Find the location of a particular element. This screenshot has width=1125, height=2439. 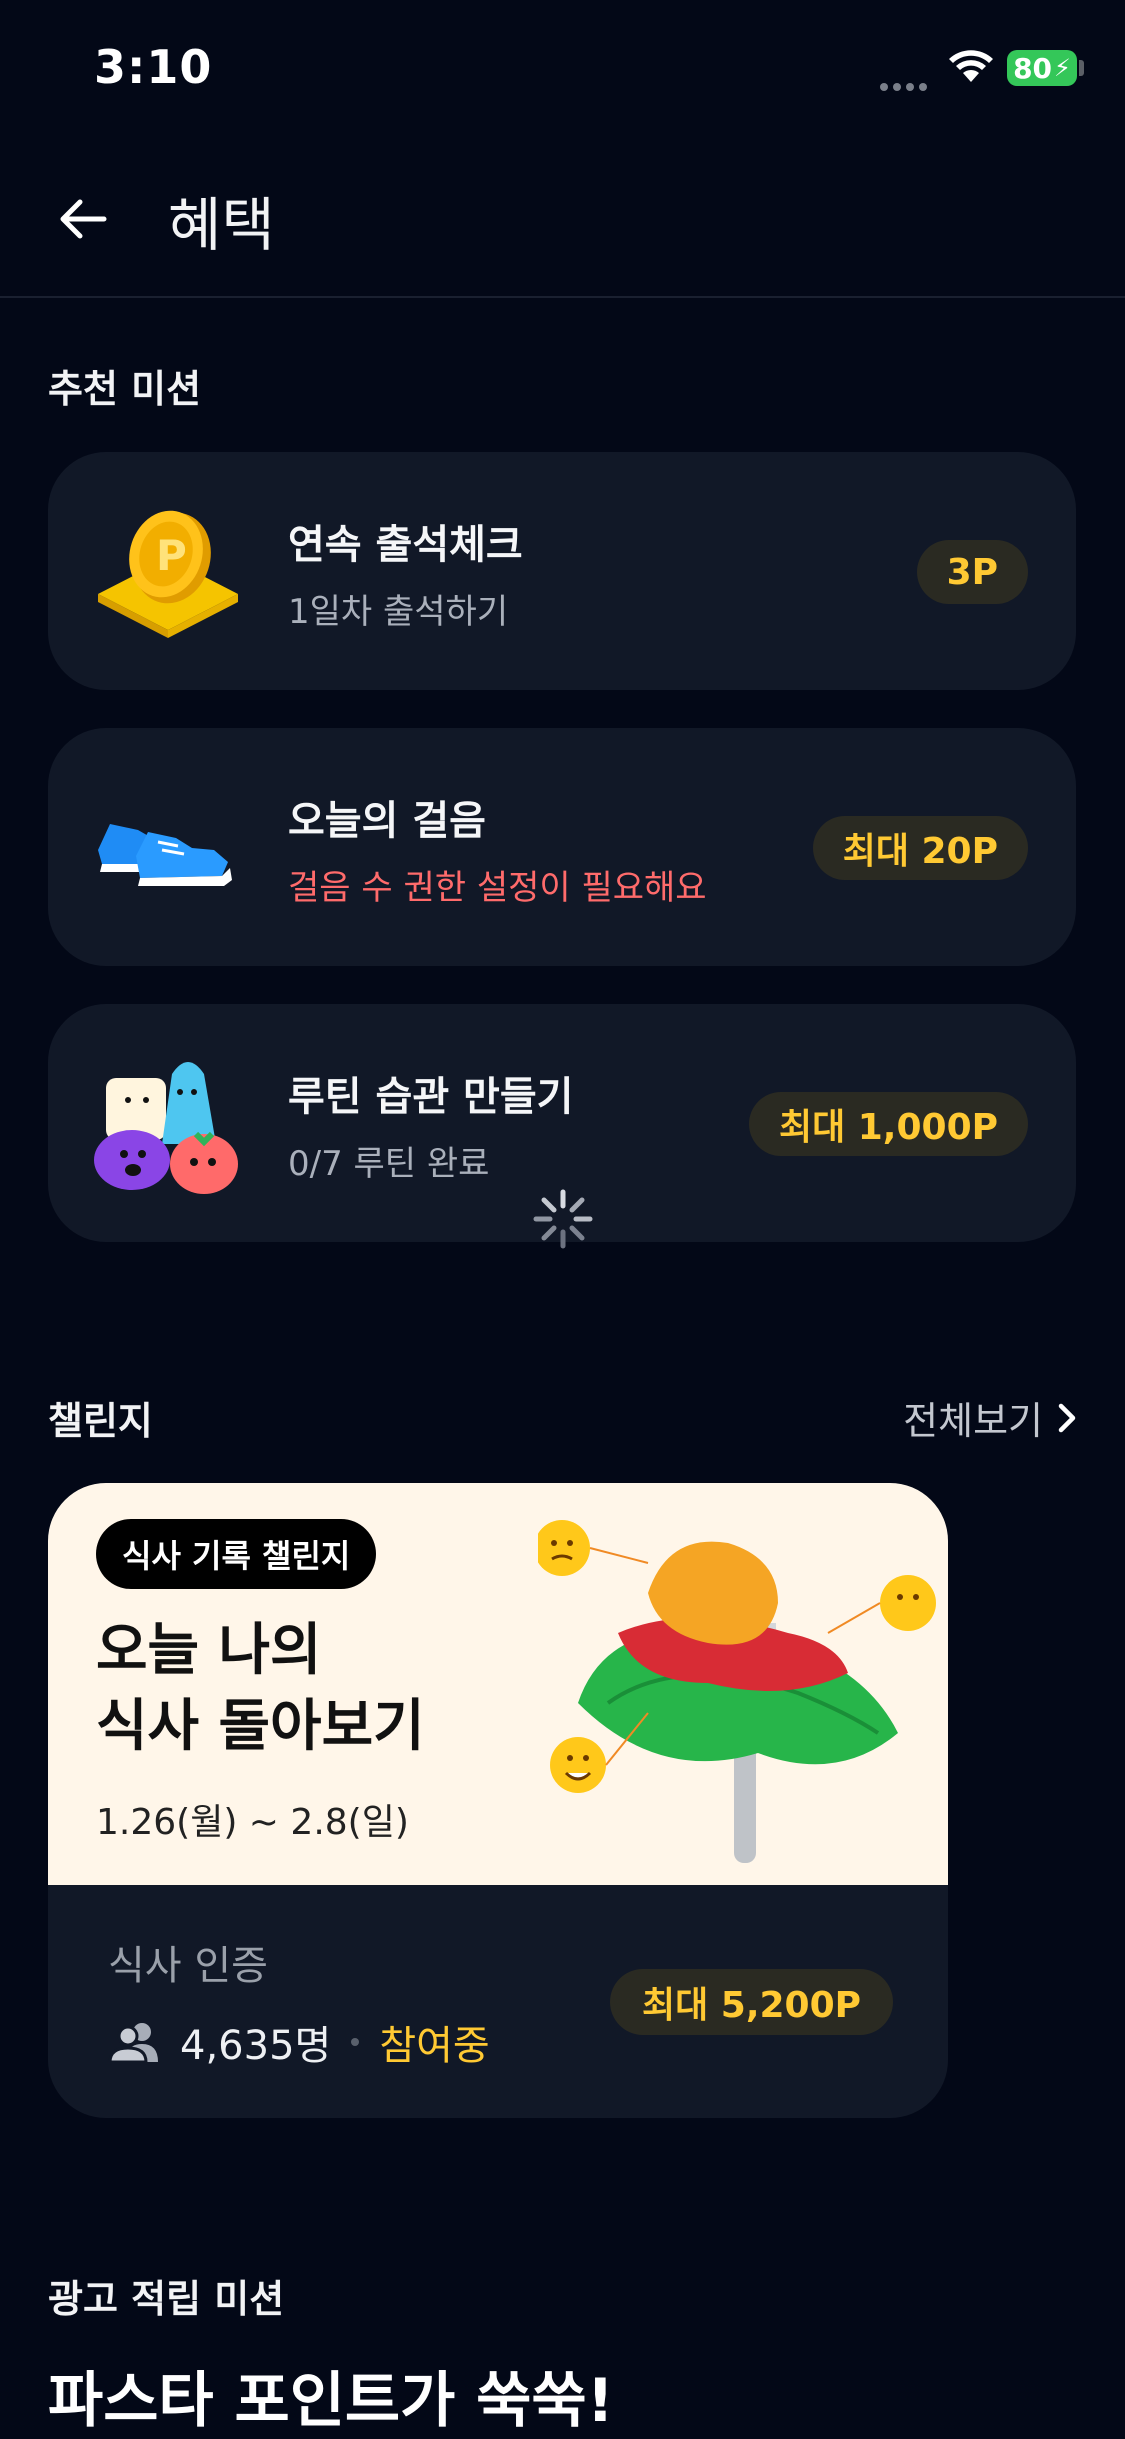

challenge-verify-label: 식사 인증 is located at coordinates (188, 1966).